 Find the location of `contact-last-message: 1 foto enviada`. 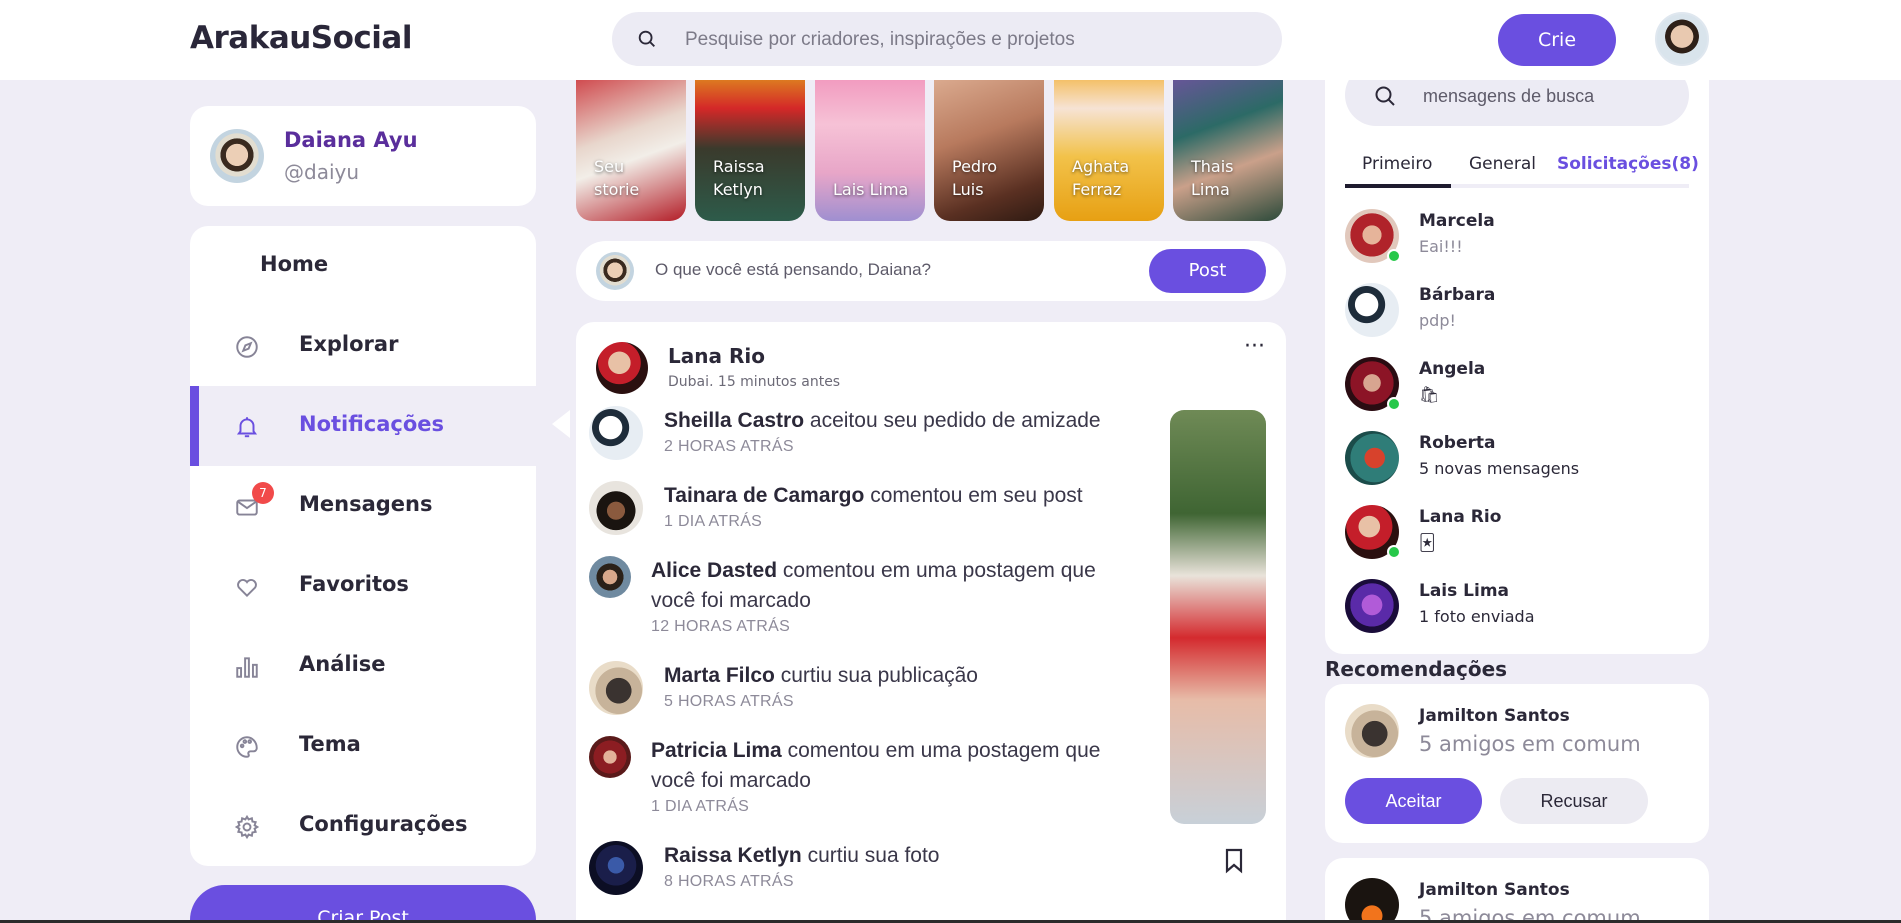

contact-last-message: 1 foto enviada is located at coordinates (1477, 616).